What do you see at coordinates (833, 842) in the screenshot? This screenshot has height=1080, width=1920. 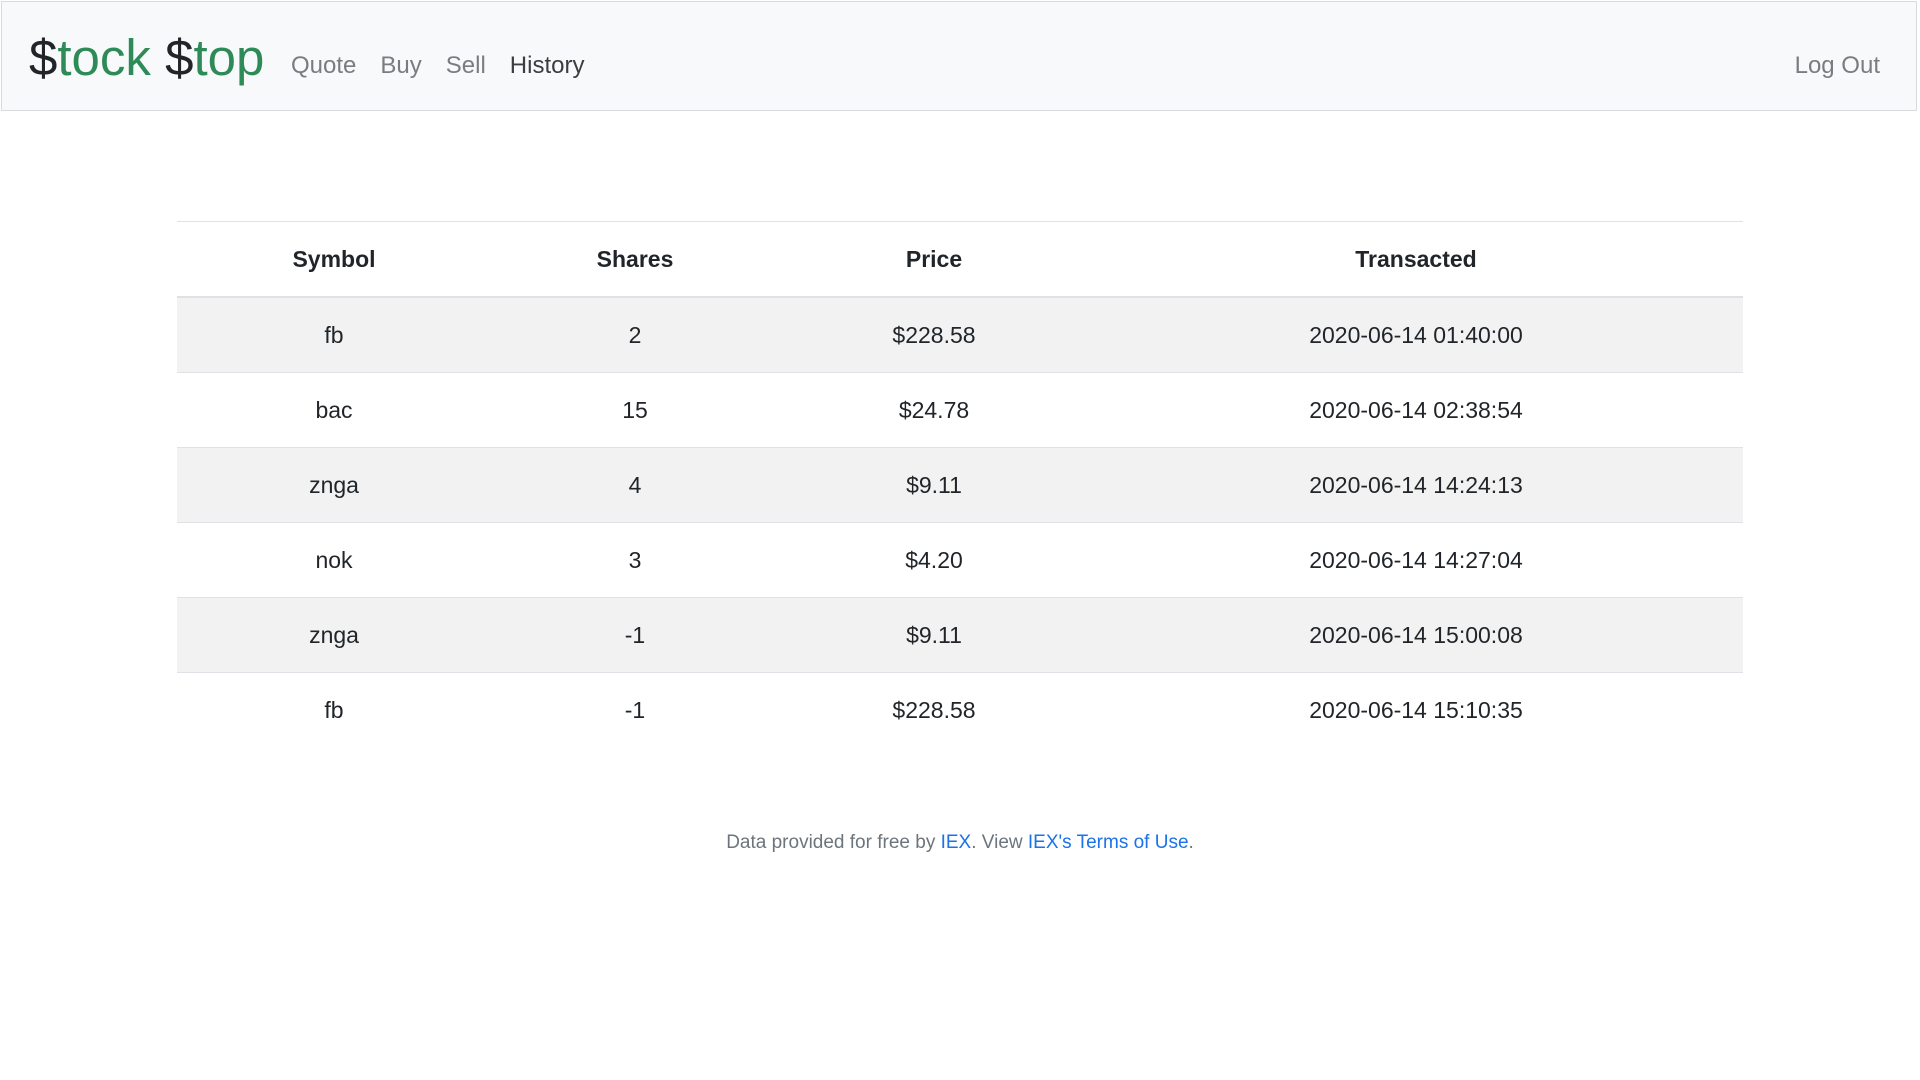 I see `footer-text-before: Data provided for free by` at bounding box center [833, 842].